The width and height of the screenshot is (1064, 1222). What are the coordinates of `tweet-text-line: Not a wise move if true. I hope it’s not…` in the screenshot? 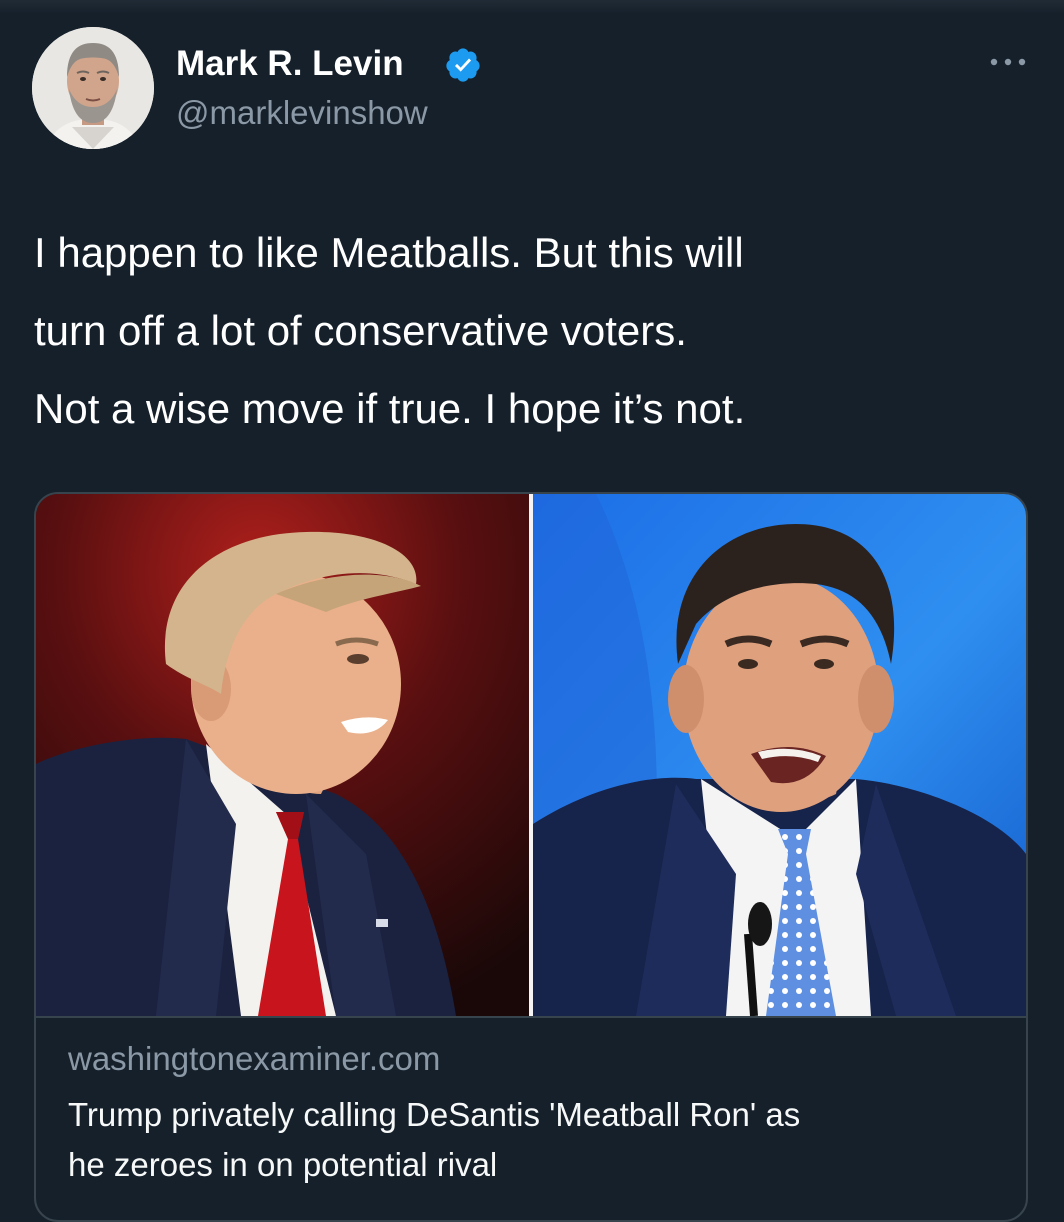 It's located at (390, 408).